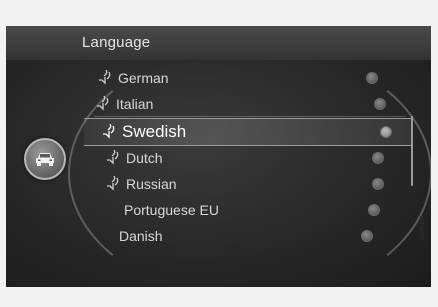 The height and width of the screenshot is (307, 438). I want to click on list-item-label: Portuguese EU, so click(171, 210).